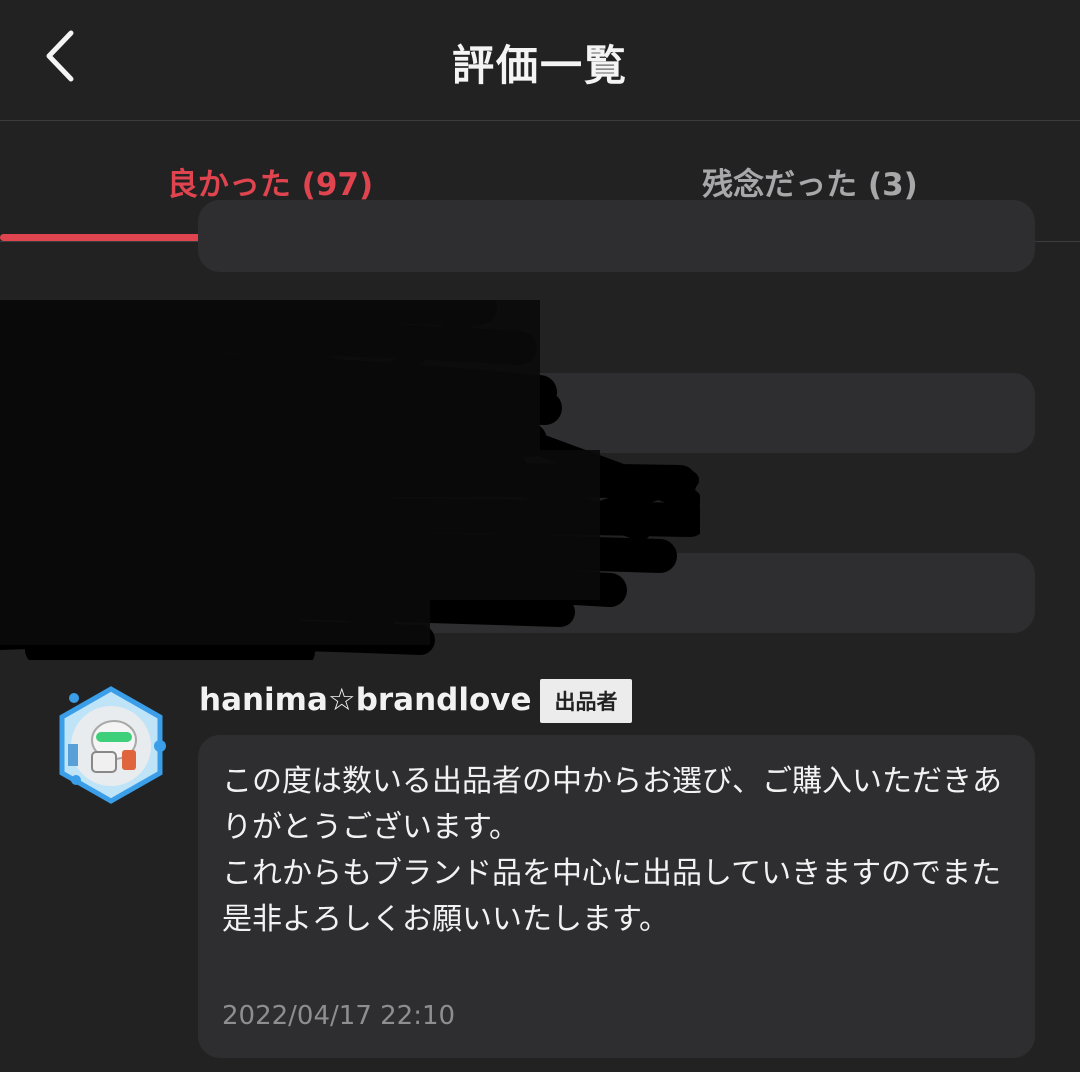 The image size is (1080, 1072). I want to click on review-date: 2022/04/17 22:10, so click(339, 1016).